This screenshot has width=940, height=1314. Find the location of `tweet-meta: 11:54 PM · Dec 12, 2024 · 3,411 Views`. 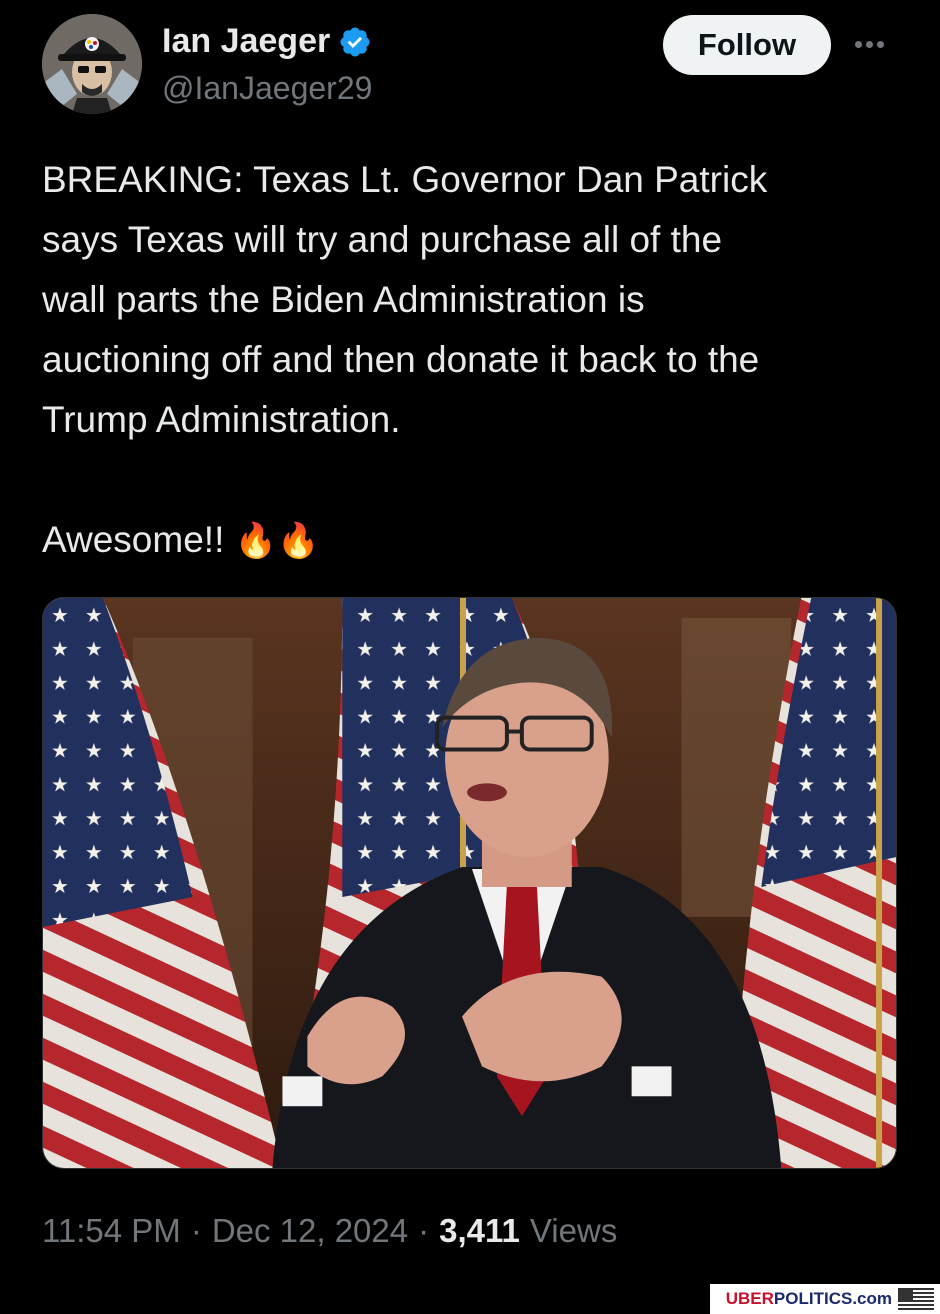

tweet-meta: 11:54 PM · Dec 12, 2024 · 3,411 Views is located at coordinates (329, 1231).